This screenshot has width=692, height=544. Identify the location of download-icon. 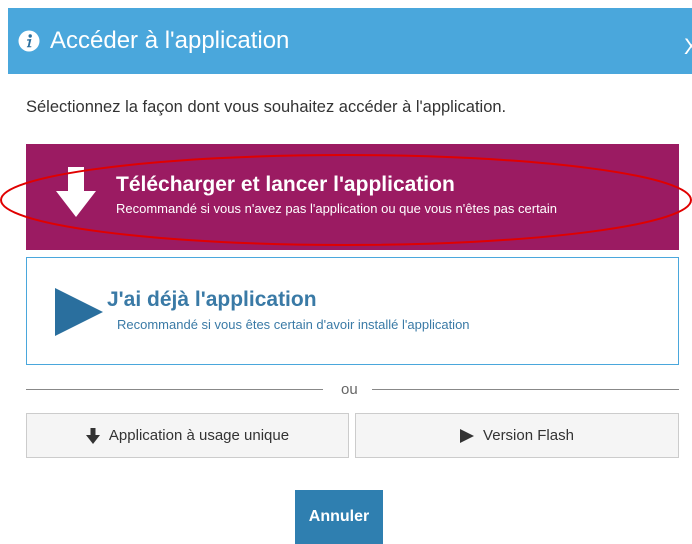
(92, 435).